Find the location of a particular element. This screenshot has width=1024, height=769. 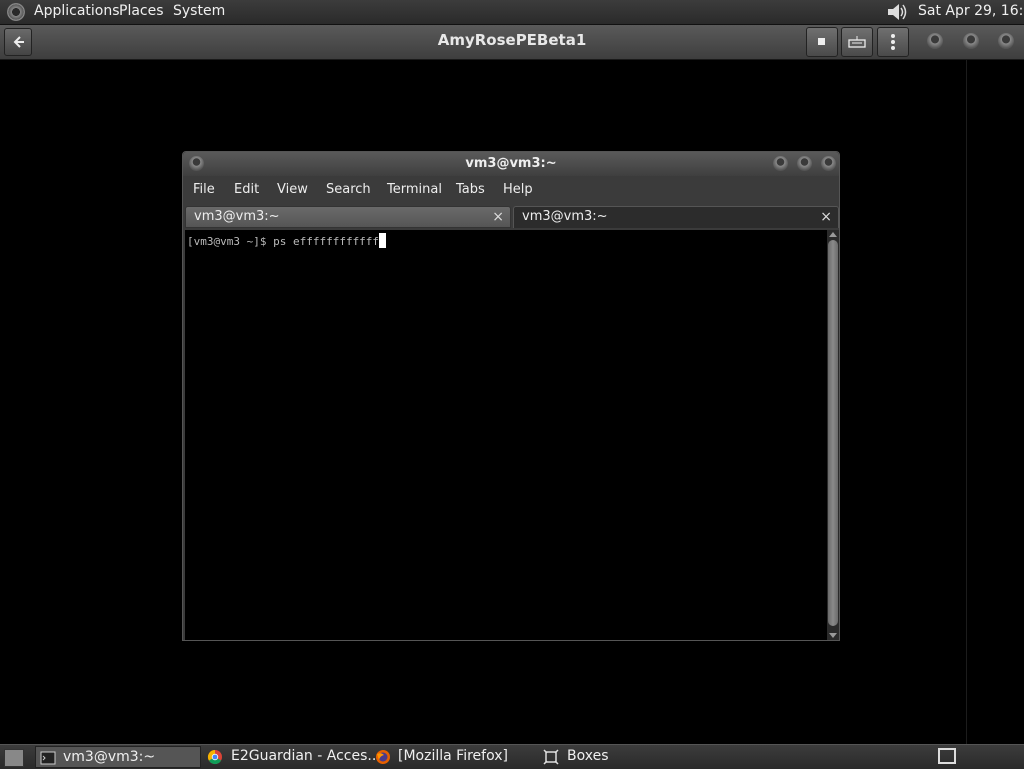

terminal-menubar: File Edit View Search Terminal Tabs Help is located at coordinates (511, 190).